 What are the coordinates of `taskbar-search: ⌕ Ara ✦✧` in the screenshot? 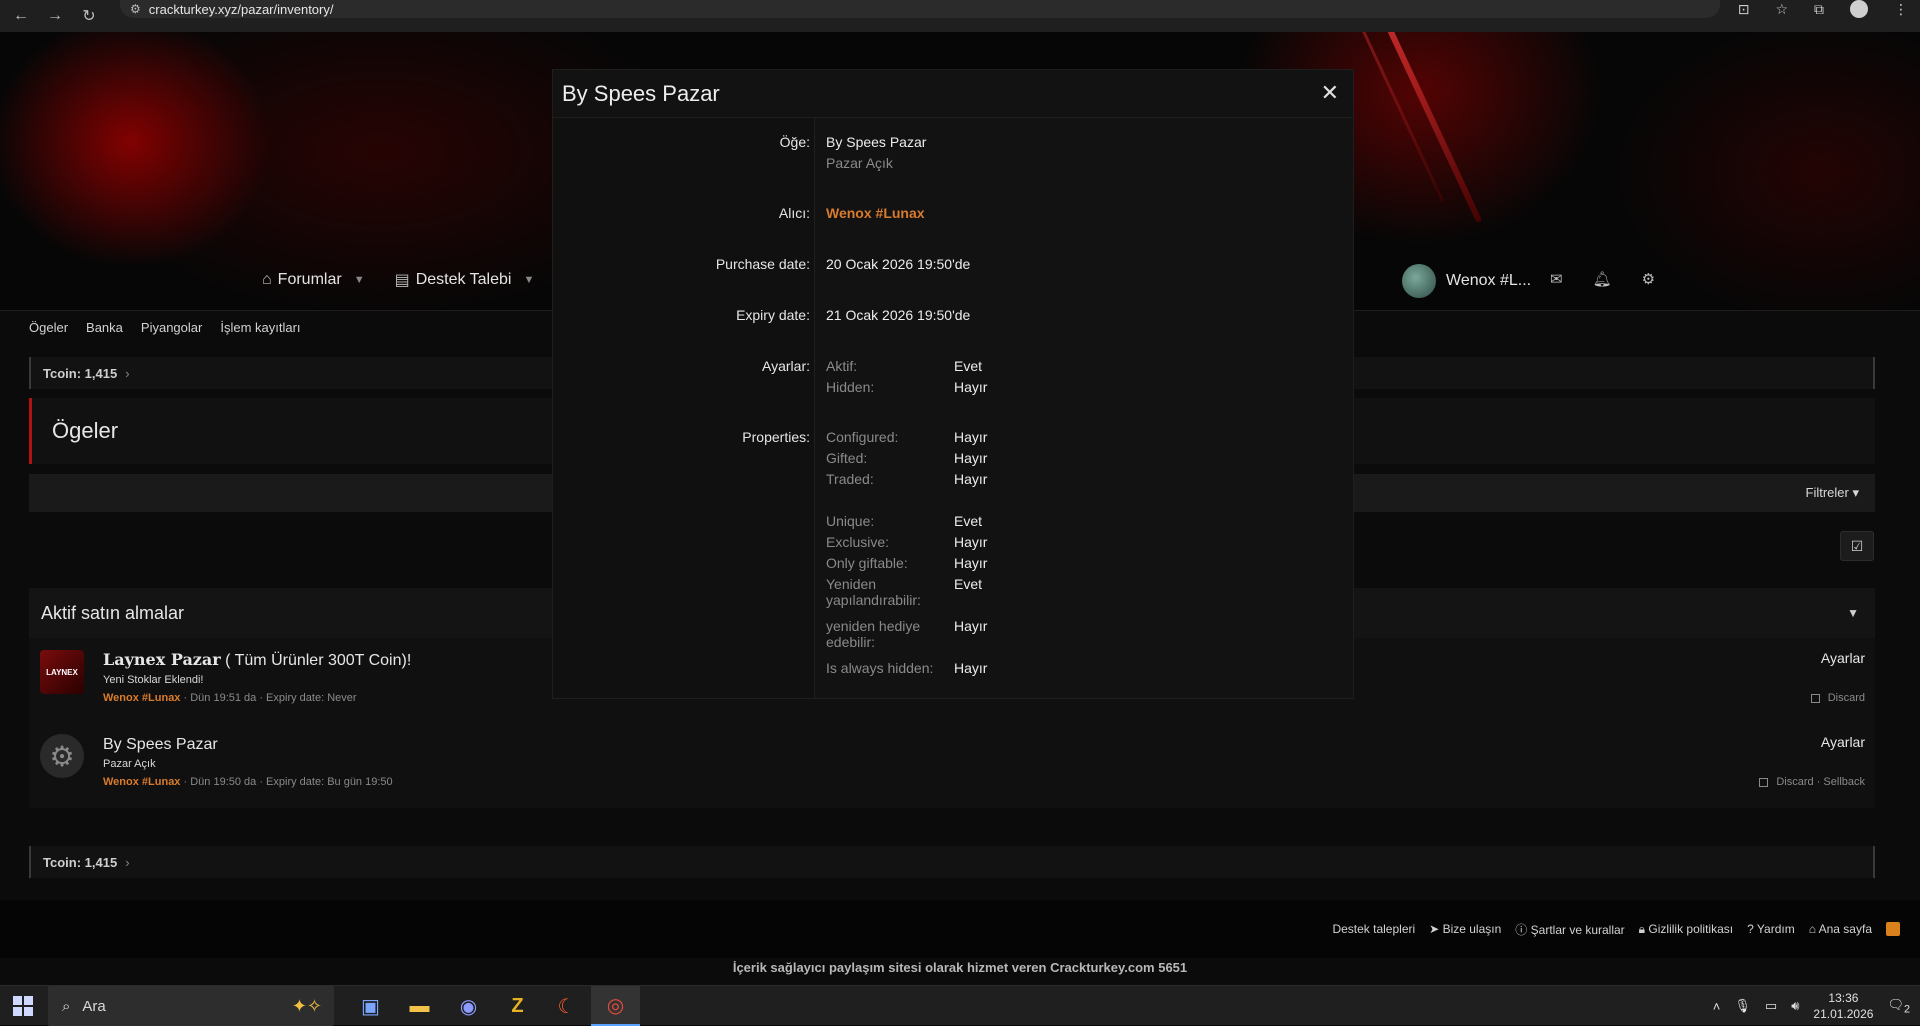 It's located at (191, 1006).